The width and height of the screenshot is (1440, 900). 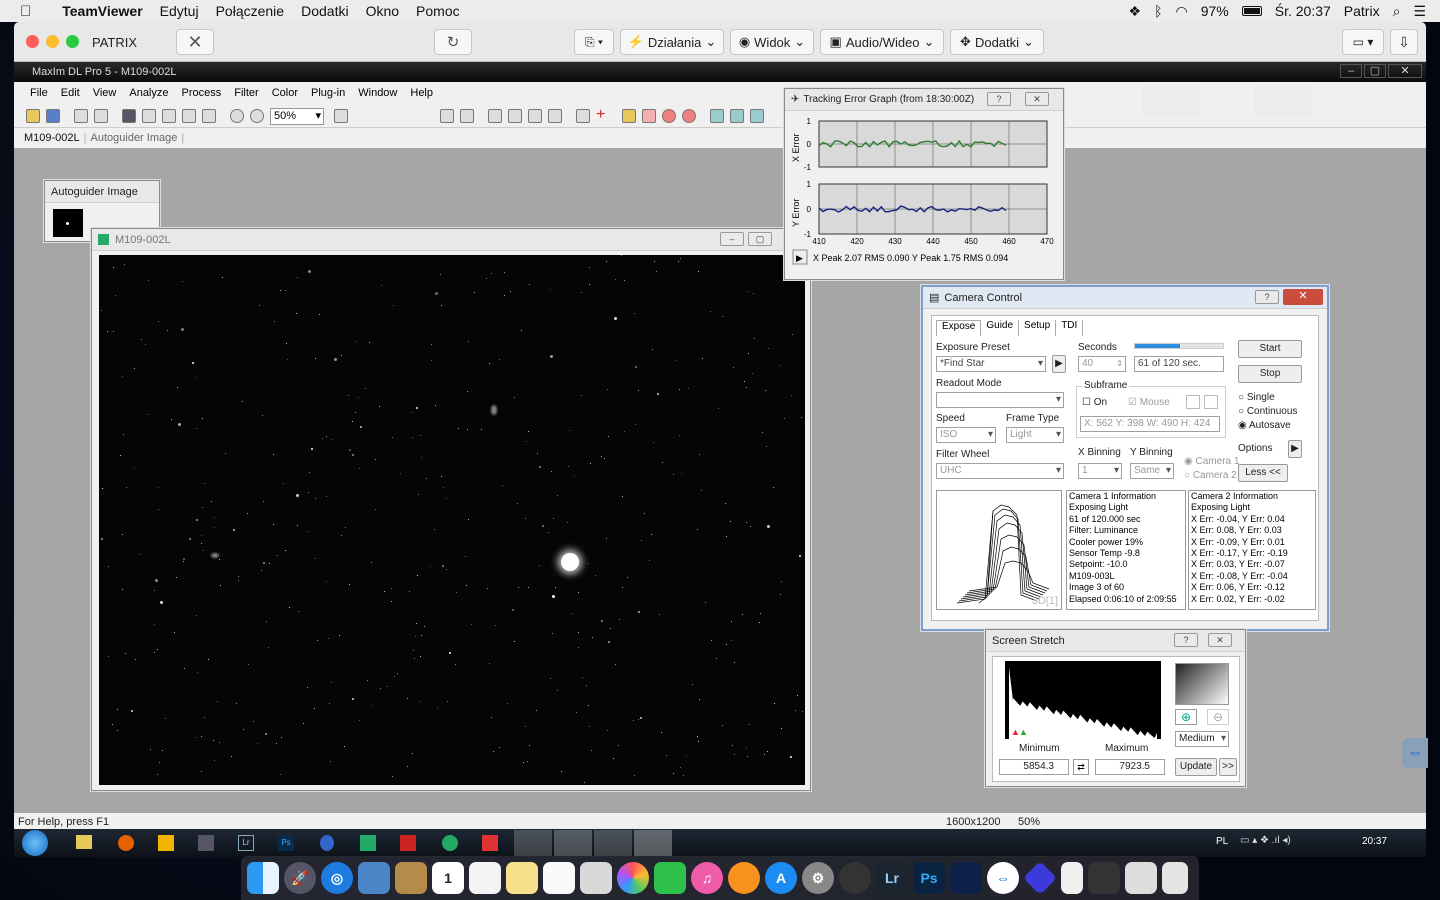 What do you see at coordinates (411, 878) in the screenshot?
I see `contacts-icon` at bounding box center [411, 878].